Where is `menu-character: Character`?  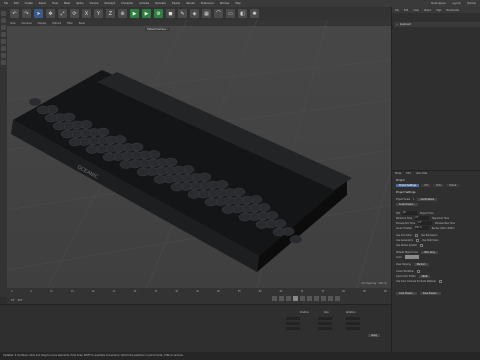
menu-character: Character is located at coordinates (127, 3).